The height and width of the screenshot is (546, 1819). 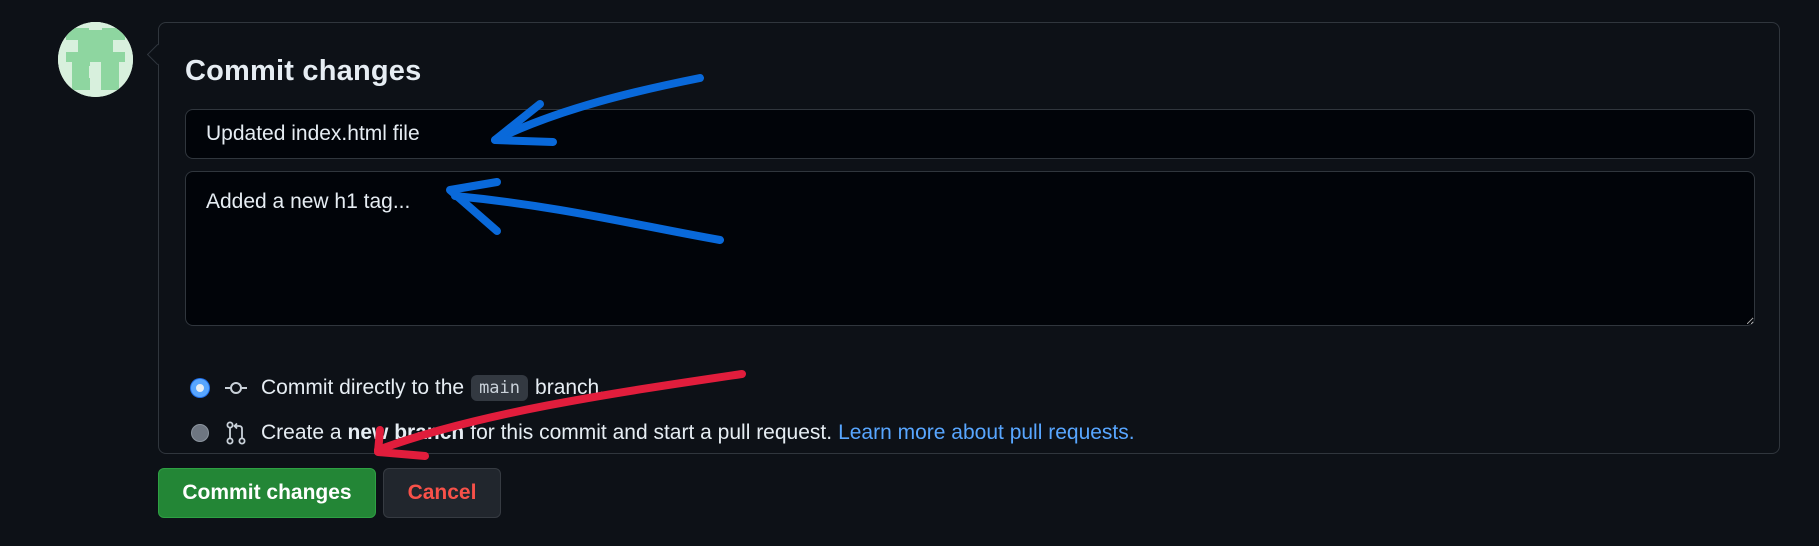 What do you see at coordinates (442, 493) in the screenshot?
I see `cancel-button: Cancel` at bounding box center [442, 493].